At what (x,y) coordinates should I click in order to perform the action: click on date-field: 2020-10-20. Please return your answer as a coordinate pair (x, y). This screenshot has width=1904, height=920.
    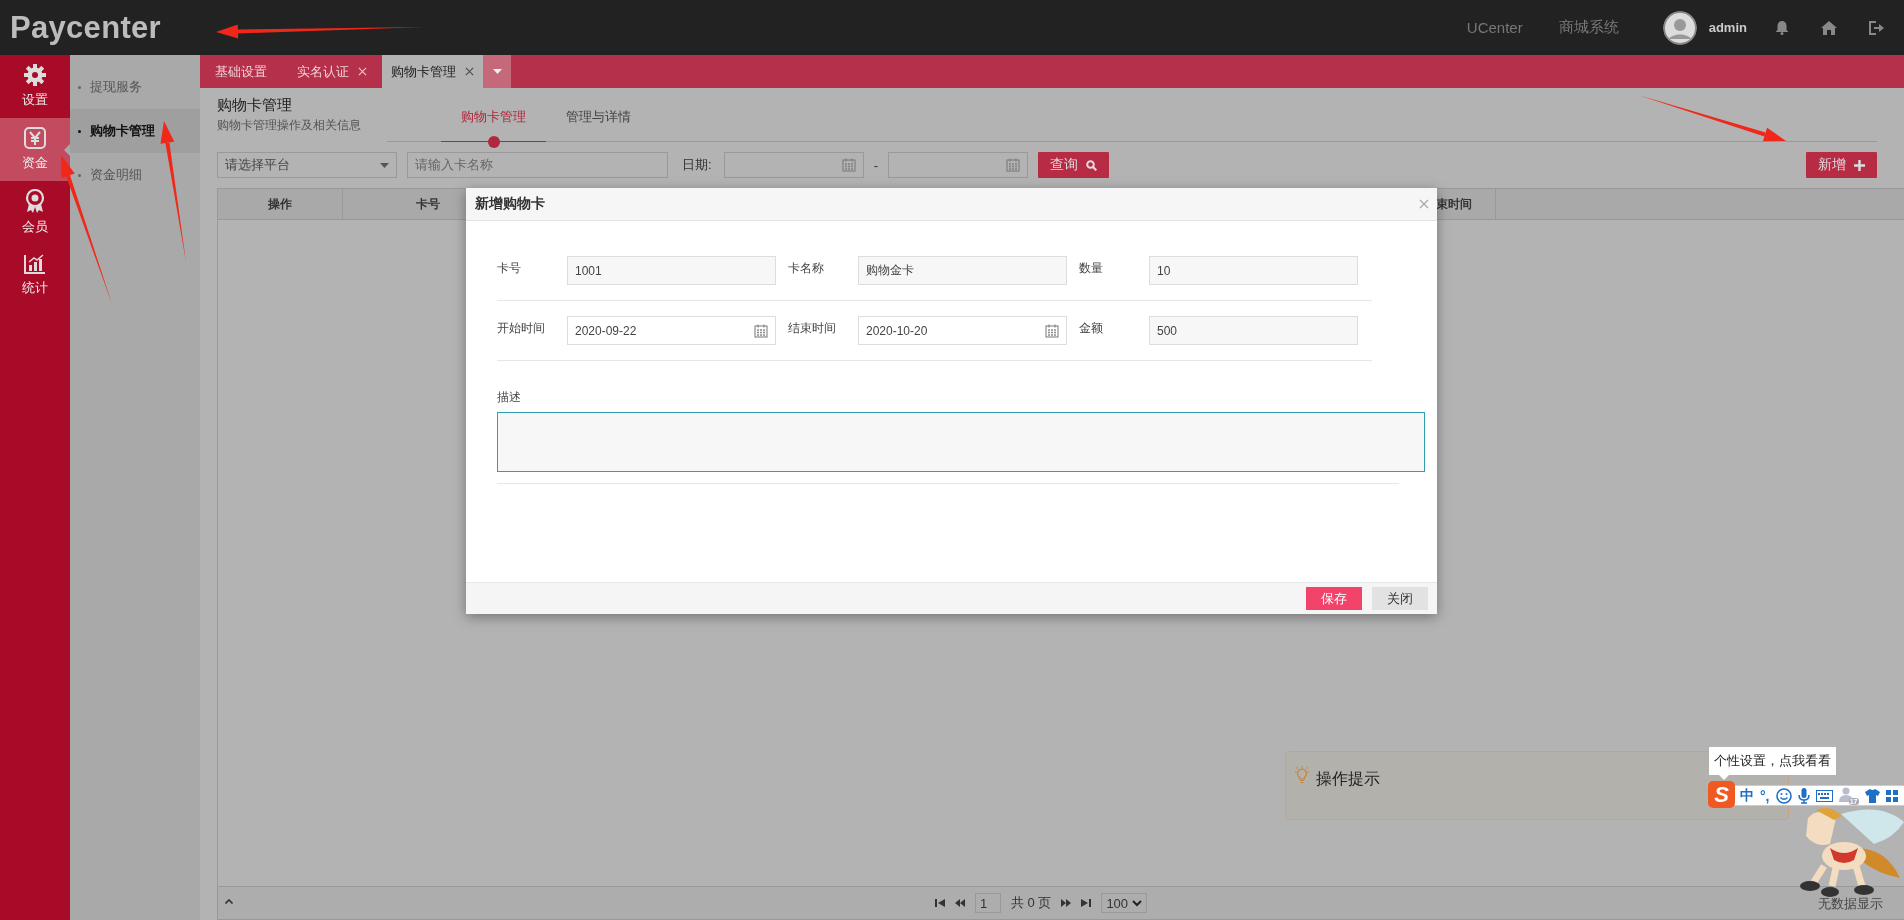
    Looking at the image, I should click on (962, 330).